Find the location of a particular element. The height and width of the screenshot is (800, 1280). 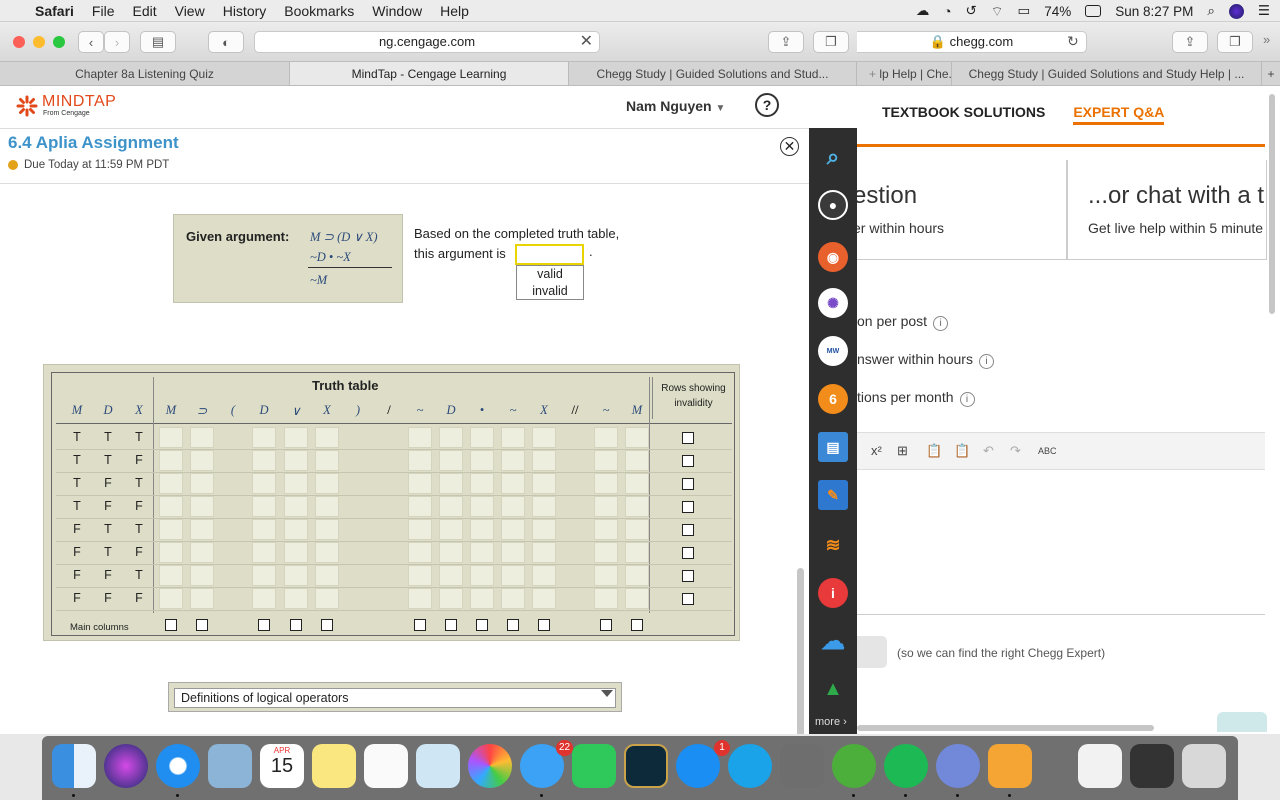

tab-mindtap: MindTap - Cengage Learning is located at coordinates (429, 73).